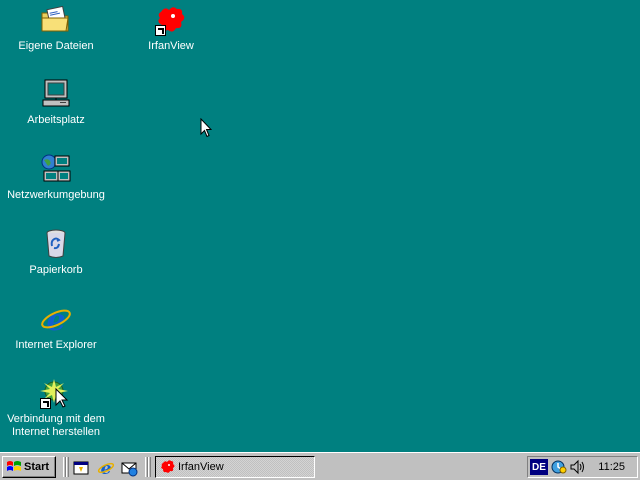 The width and height of the screenshot is (640, 480). Describe the element at coordinates (320, 466) in the screenshot. I see `taskbar: Start e IrfanView DE 11:25` at that location.